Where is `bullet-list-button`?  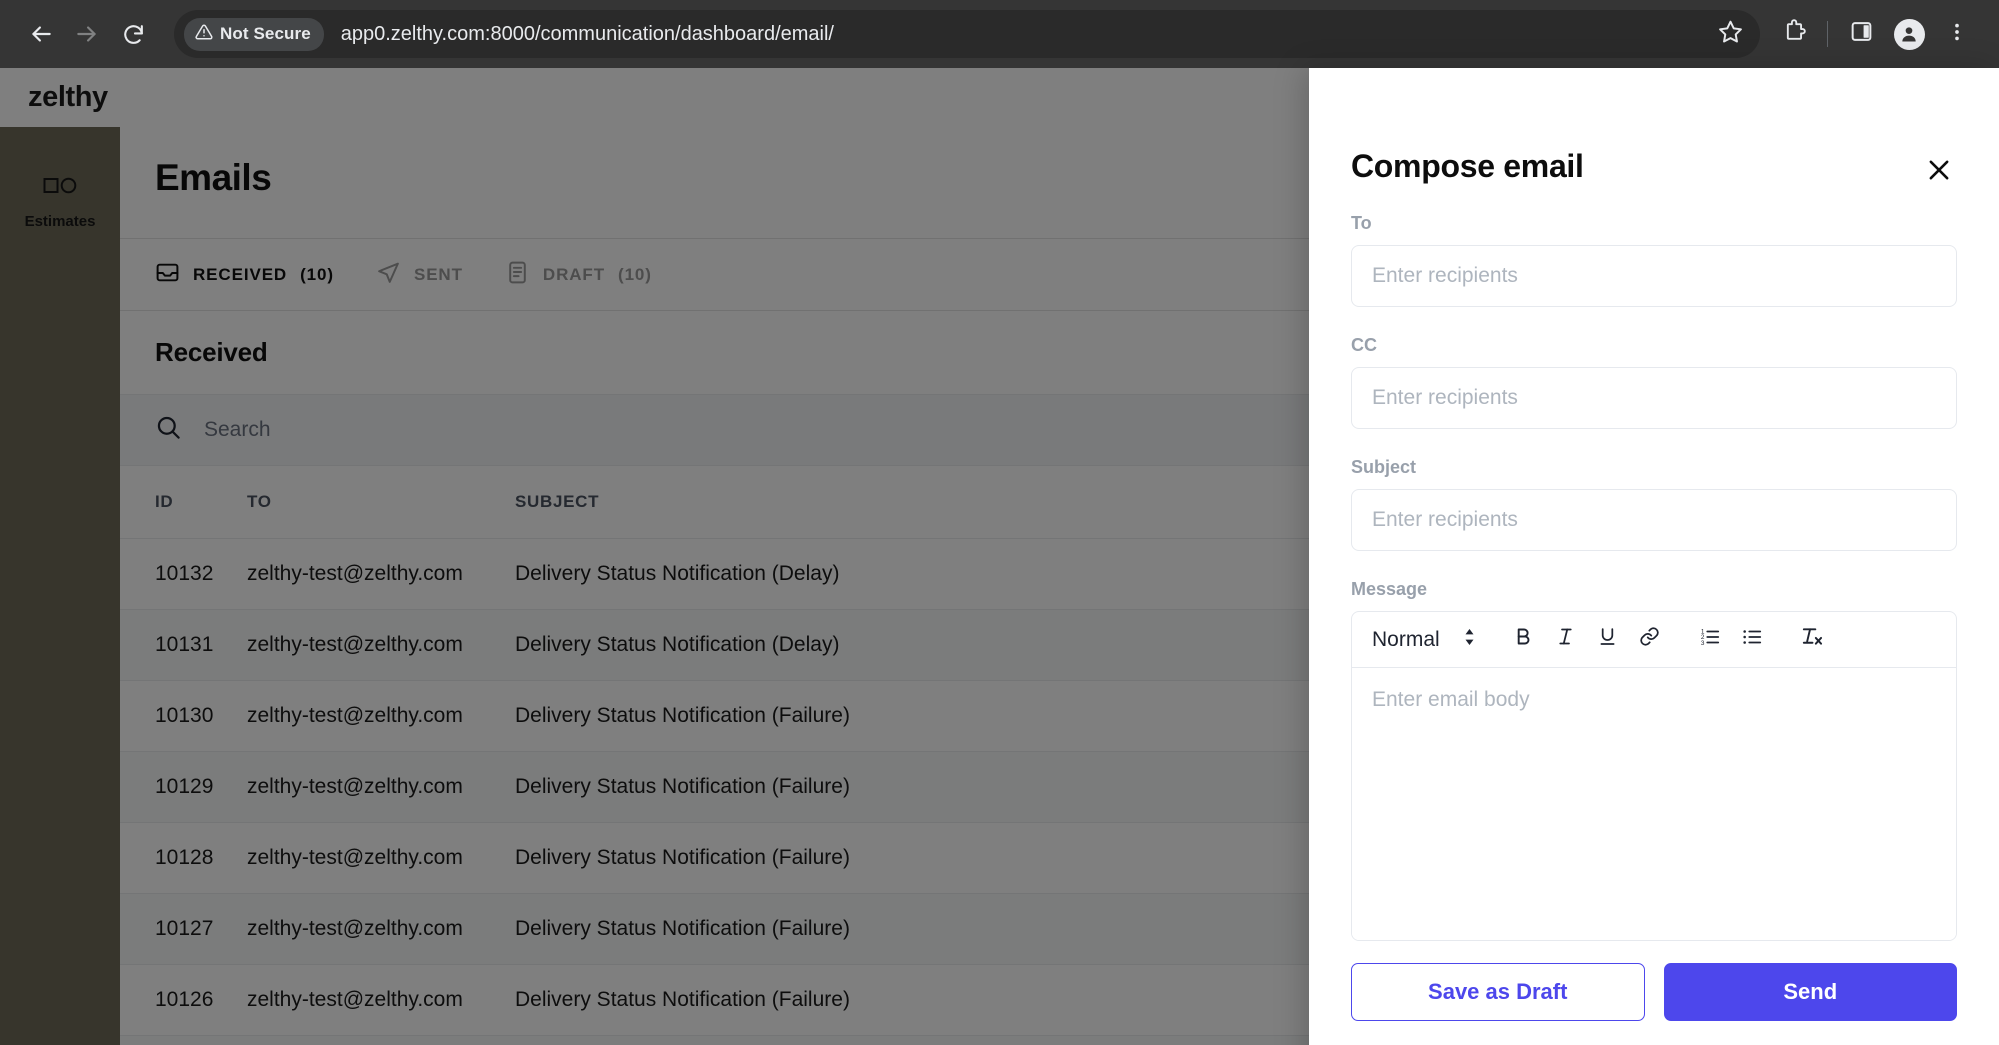
bullet-list-button is located at coordinates (1752, 640).